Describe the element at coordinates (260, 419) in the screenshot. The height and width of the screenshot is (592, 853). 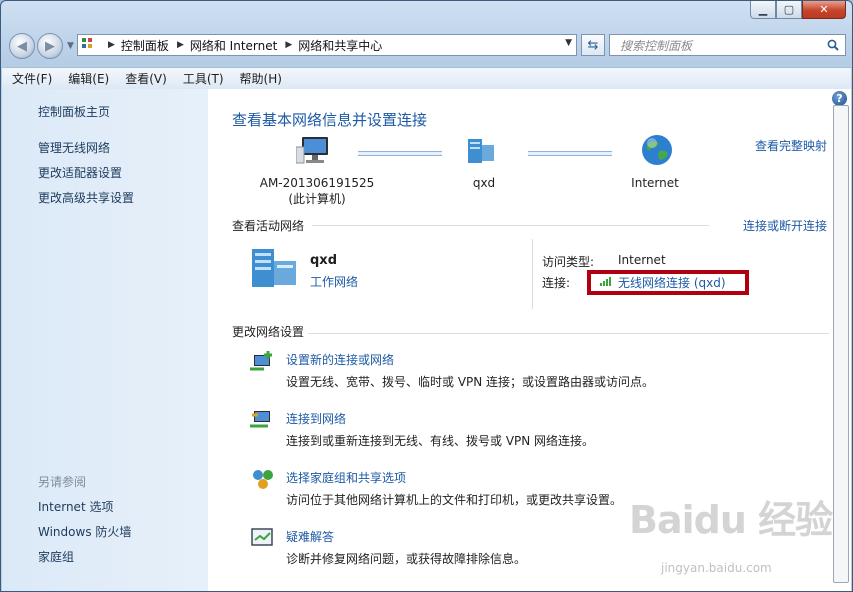
I see `connect-network-icon` at that location.